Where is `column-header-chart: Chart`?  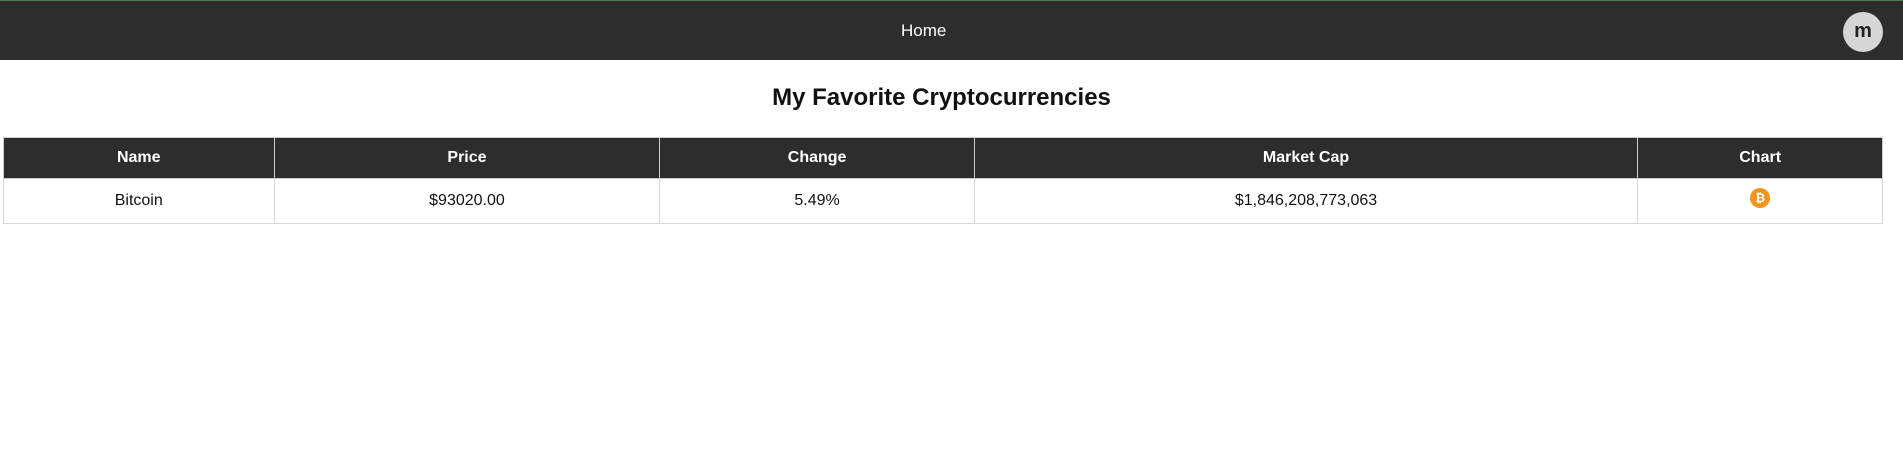 column-header-chart: Chart is located at coordinates (1760, 158).